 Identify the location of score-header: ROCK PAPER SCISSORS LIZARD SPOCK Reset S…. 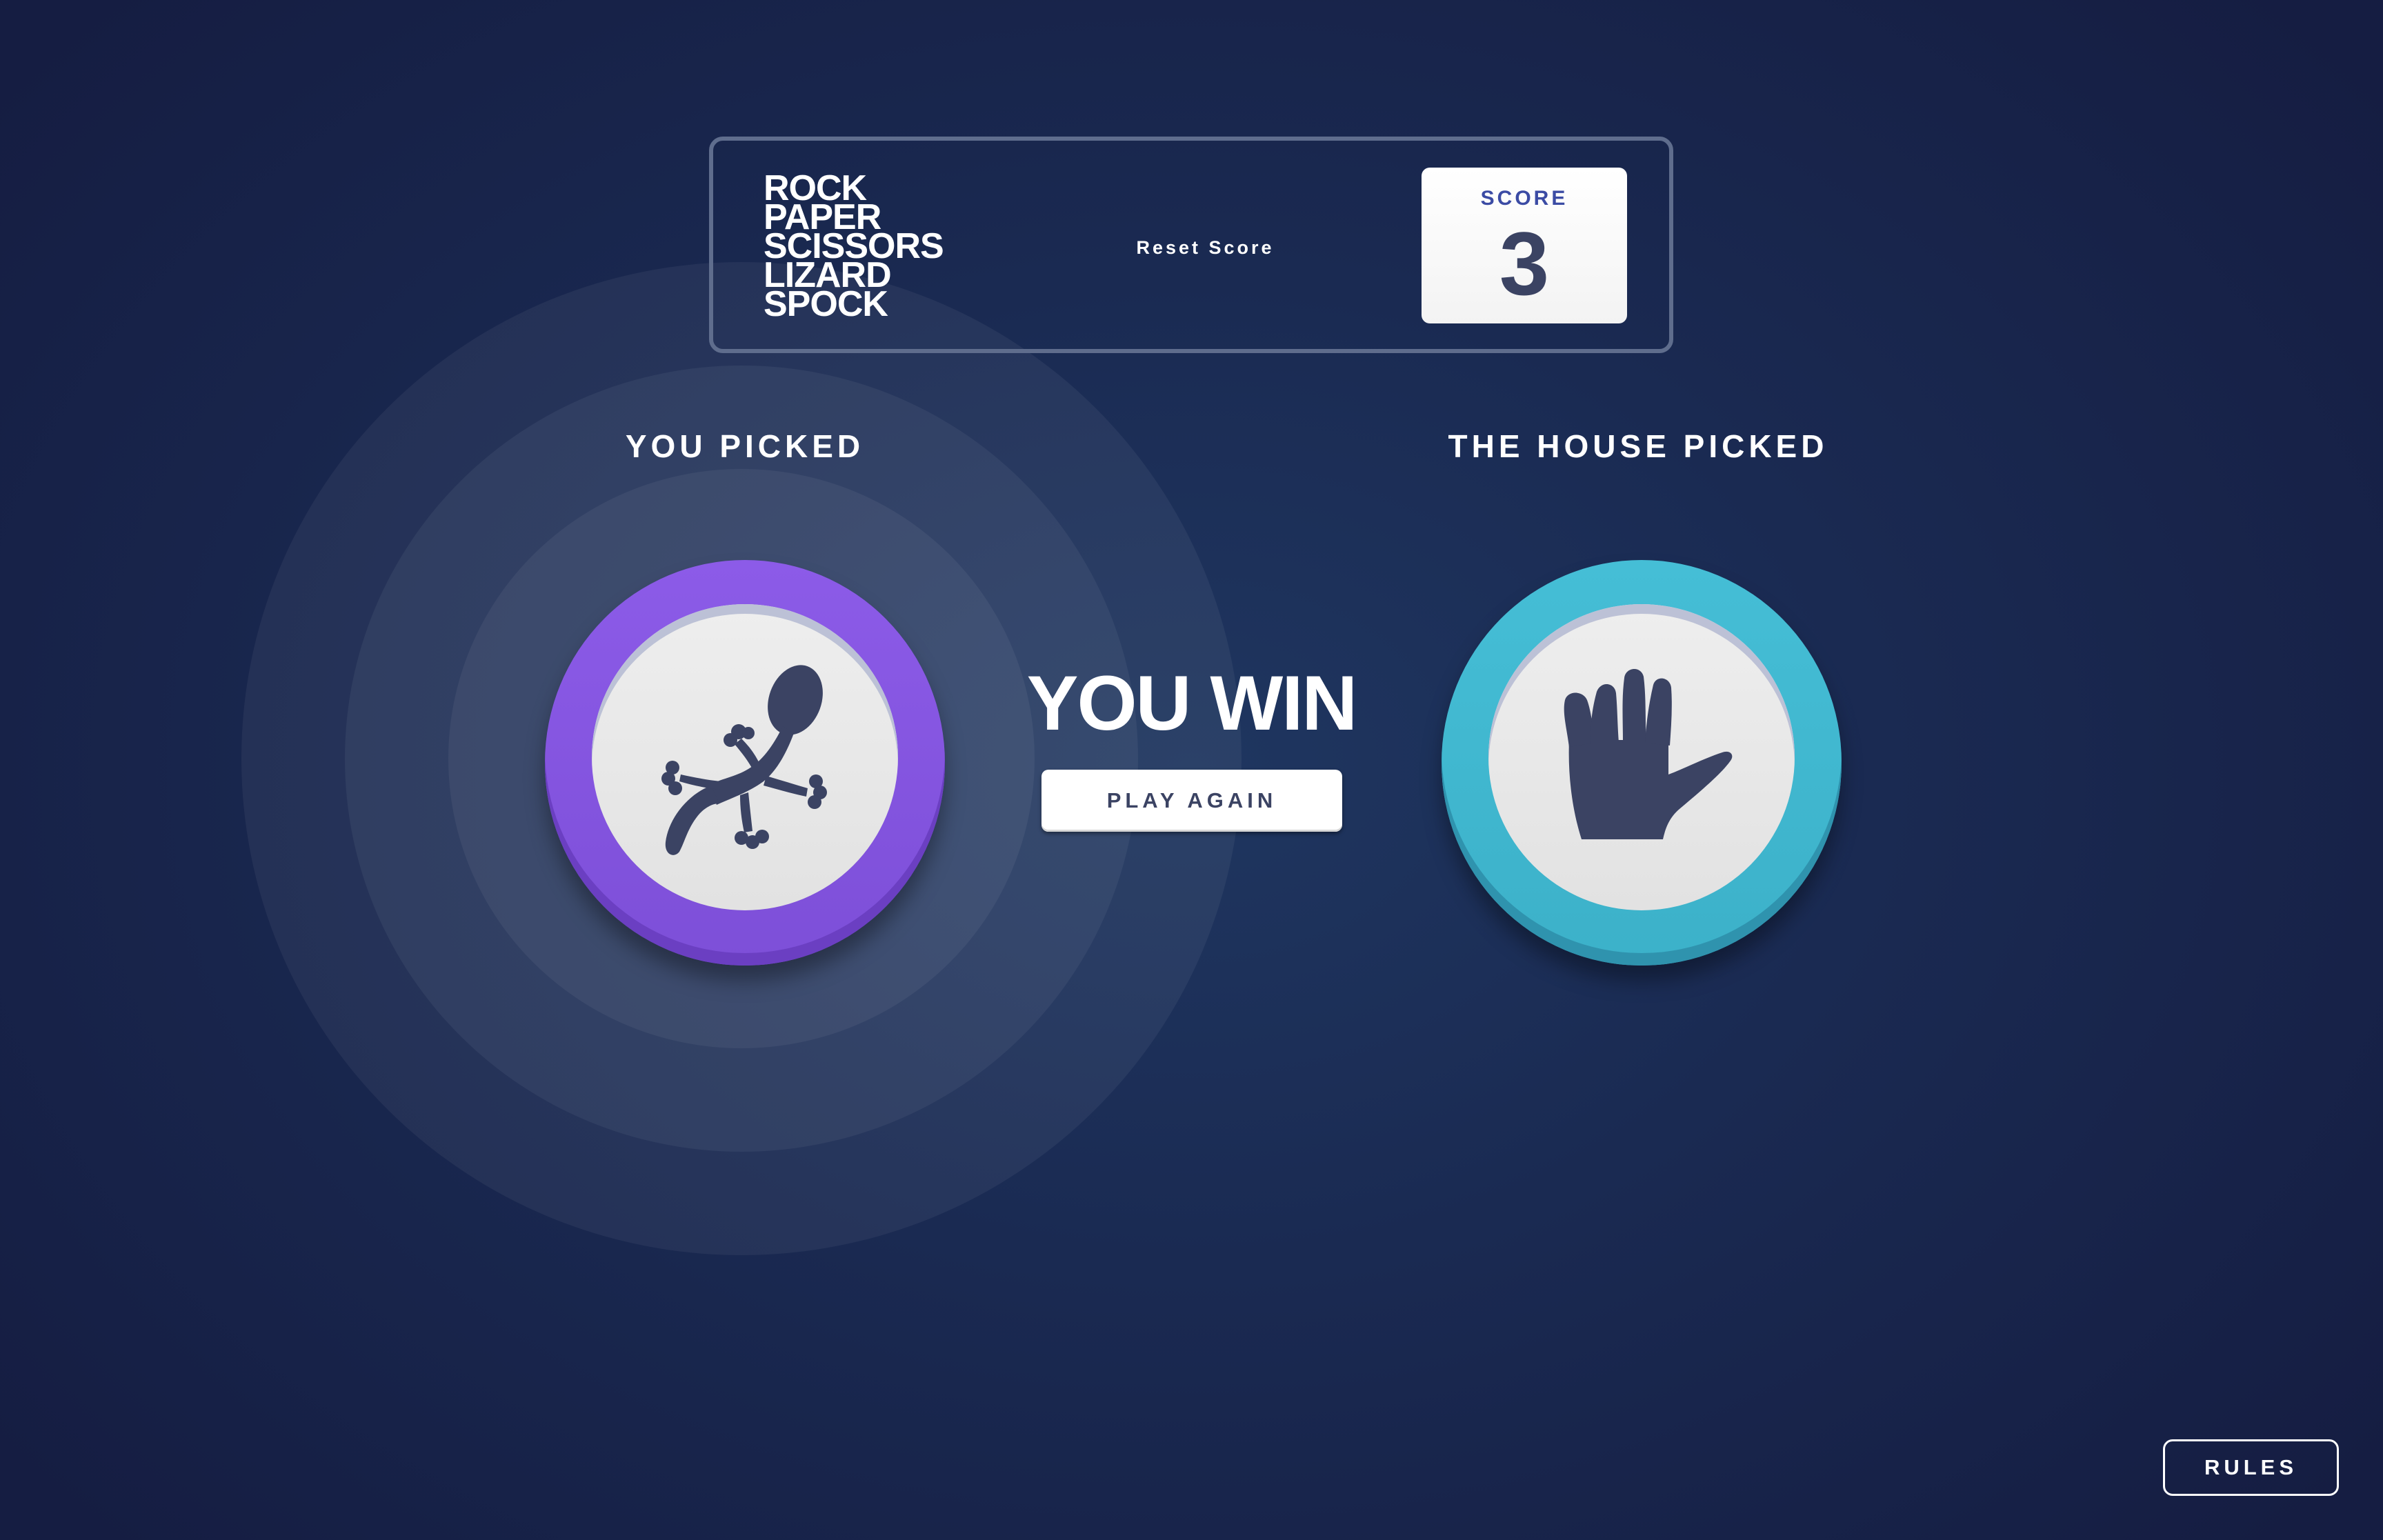
(1191, 245).